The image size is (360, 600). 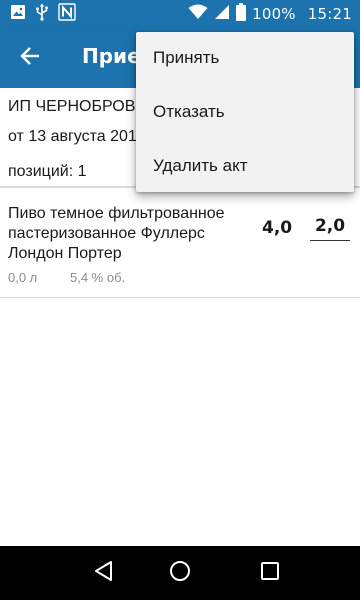 I want to click on nav-back-button, so click(x=104, y=573).